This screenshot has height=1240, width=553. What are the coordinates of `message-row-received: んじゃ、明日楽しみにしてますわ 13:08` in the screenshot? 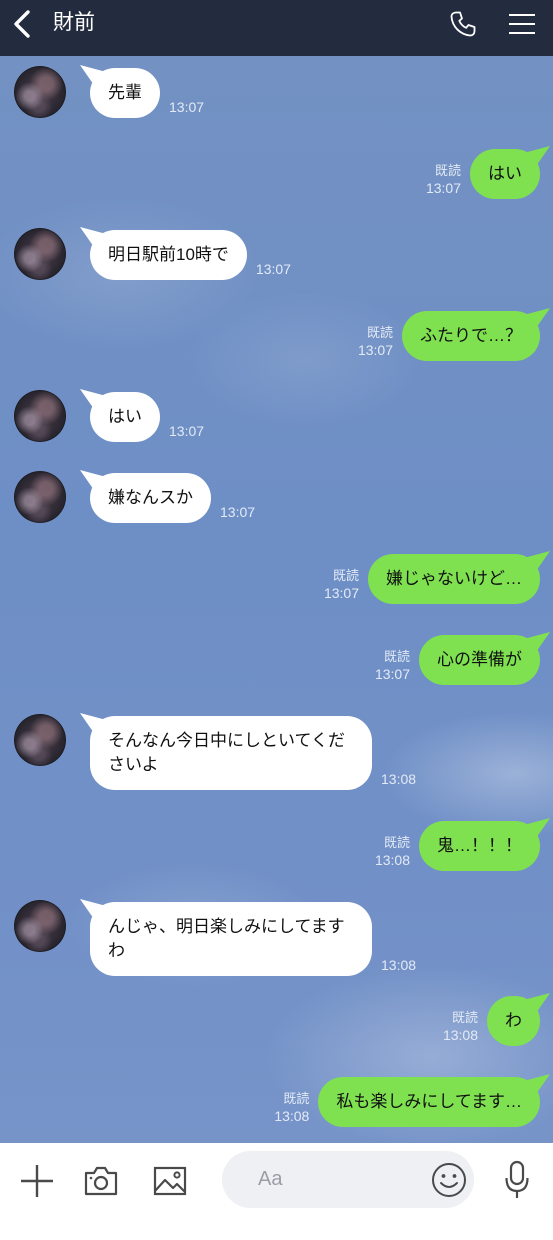 It's located at (276, 938).